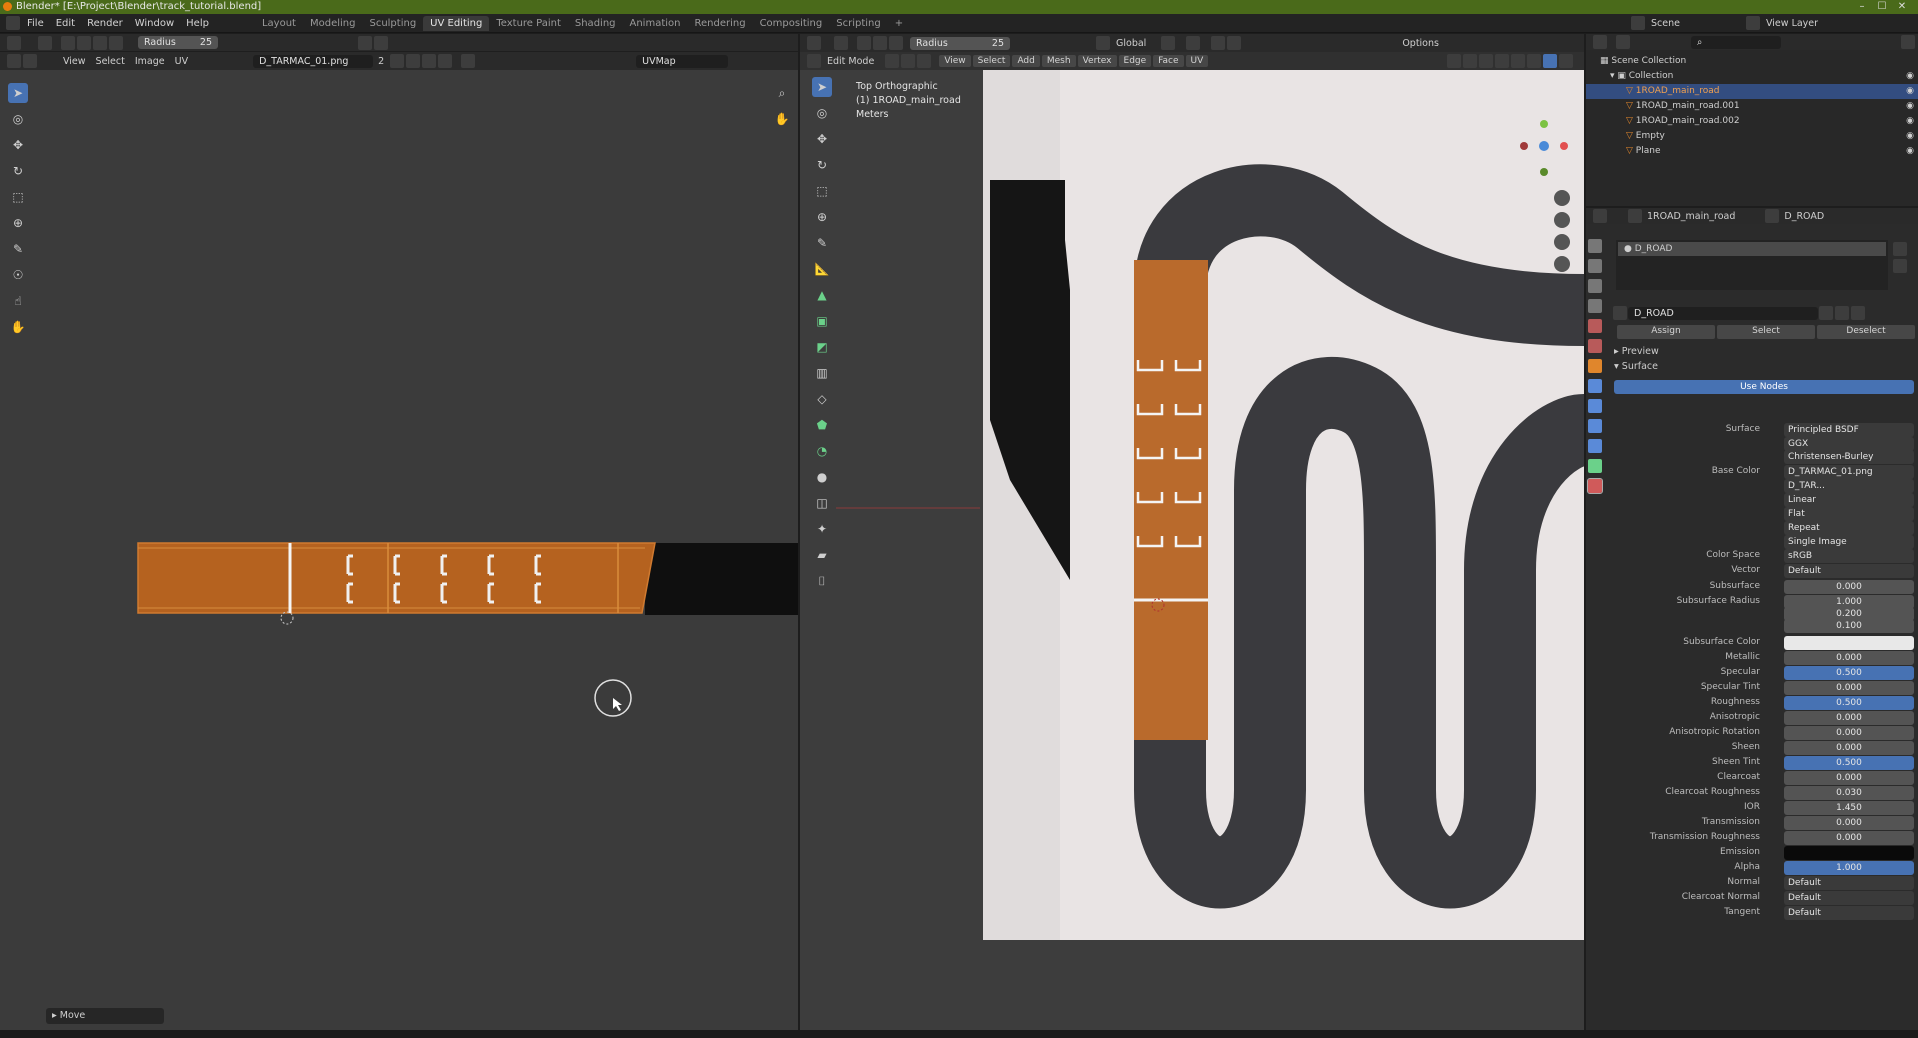  Describe the element at coordinates (1595, 446) in the screenshot. I see `constraints-tab-icon` at that location.